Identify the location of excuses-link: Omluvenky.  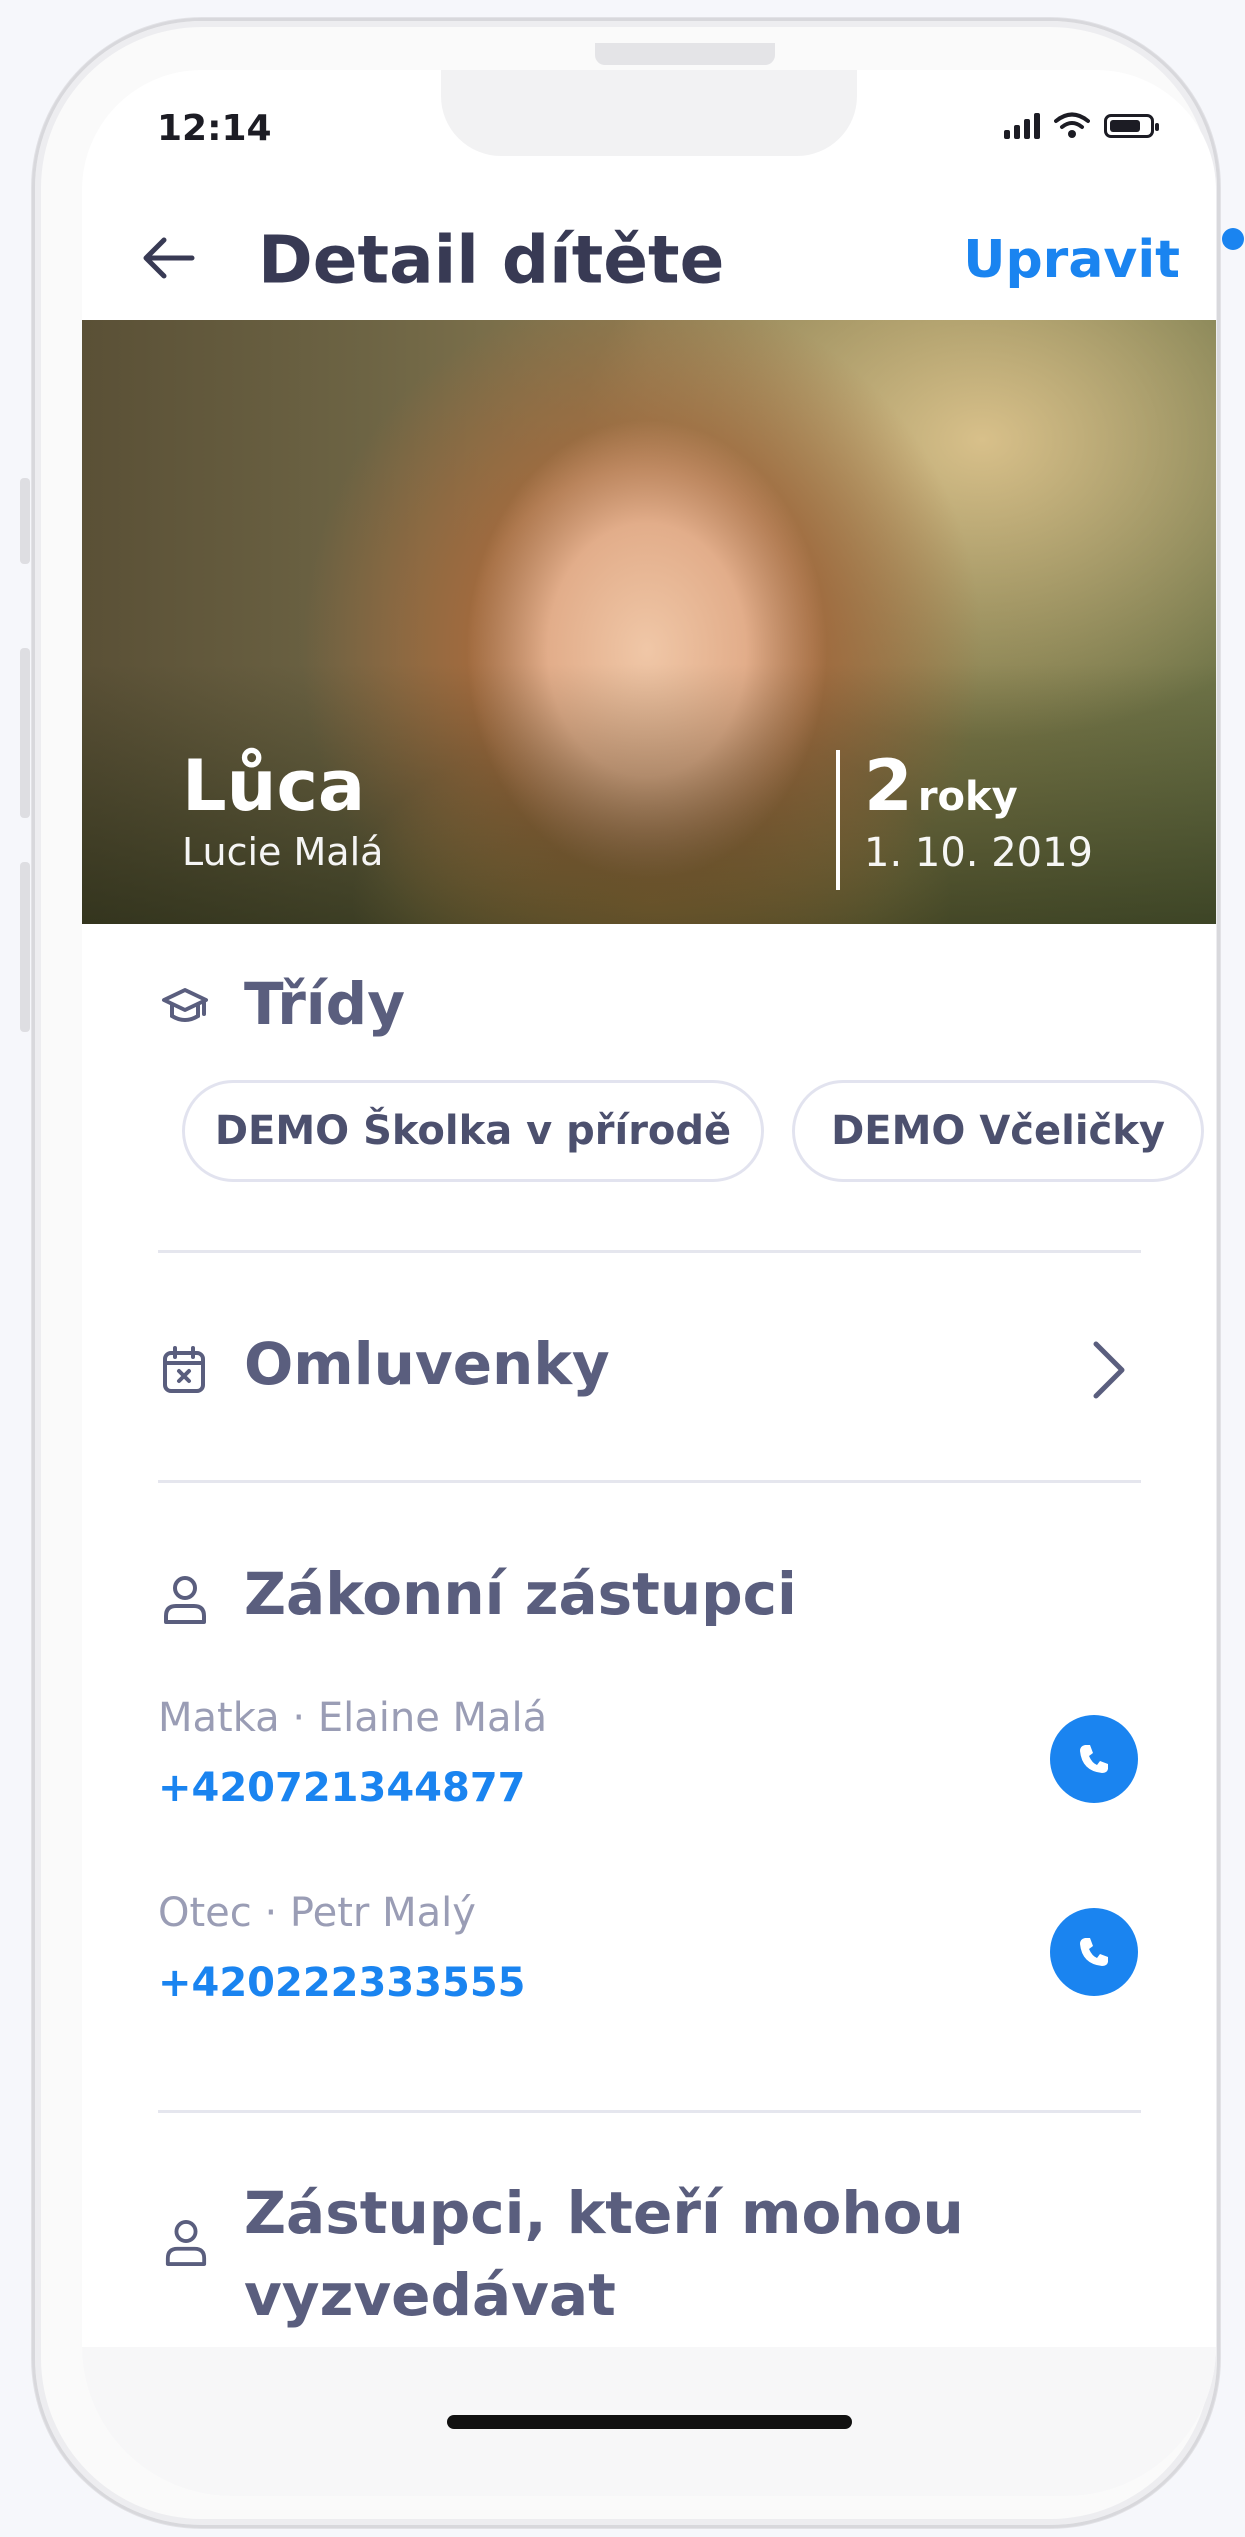
(427, 1364).